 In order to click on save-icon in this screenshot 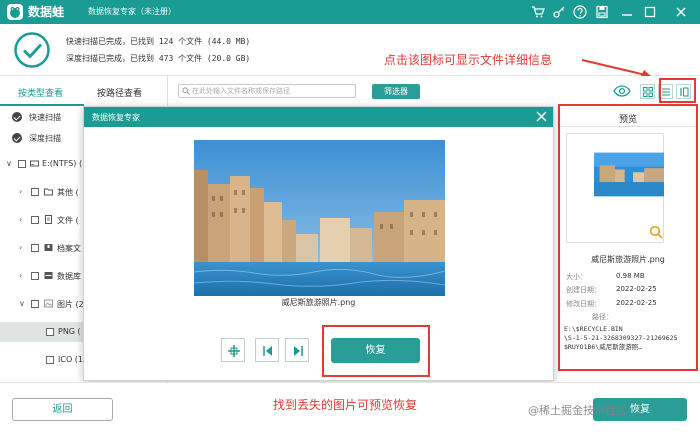, I will do `click(602, 12)`.